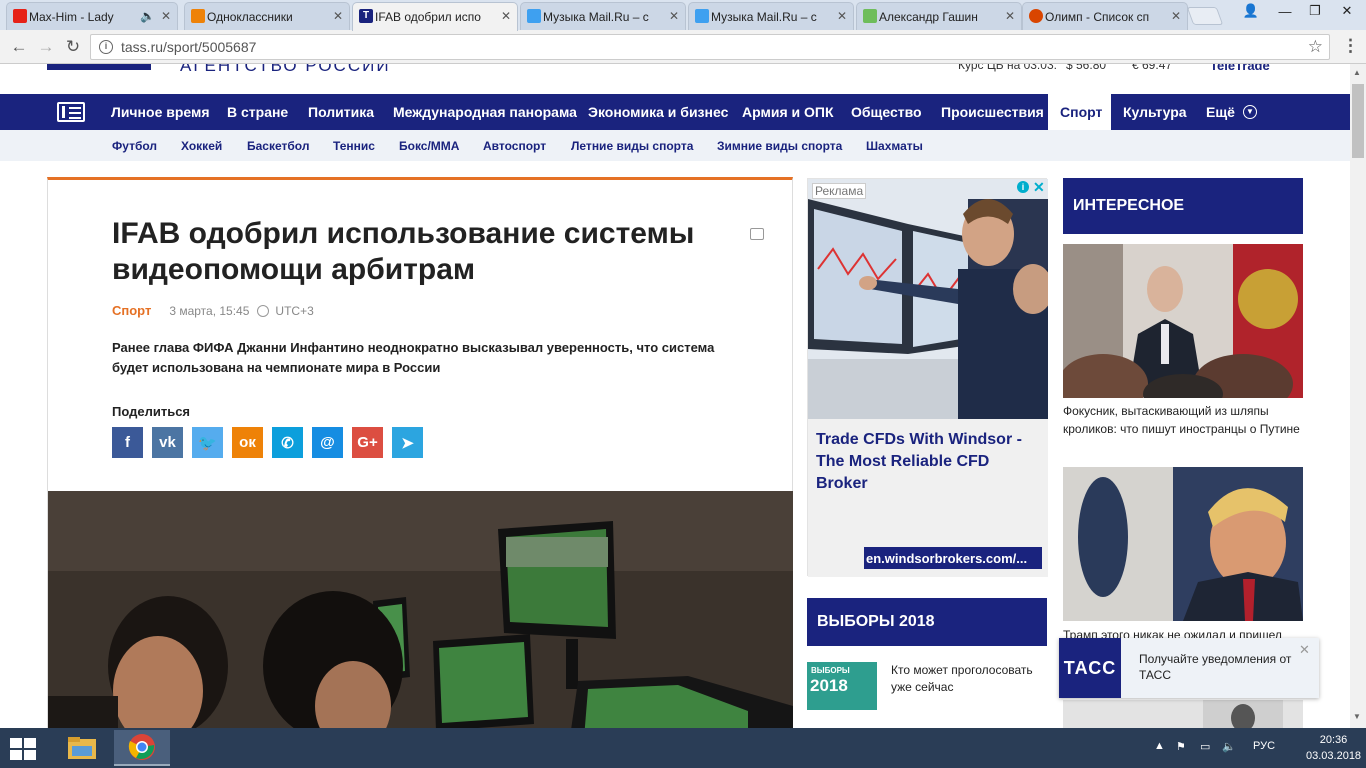 This screenshot has height=768, width=1366. Describe the element at coordinates (1358, 396) in the screenshot. I see `page-scrollbar: ▲ ▼` at that location.